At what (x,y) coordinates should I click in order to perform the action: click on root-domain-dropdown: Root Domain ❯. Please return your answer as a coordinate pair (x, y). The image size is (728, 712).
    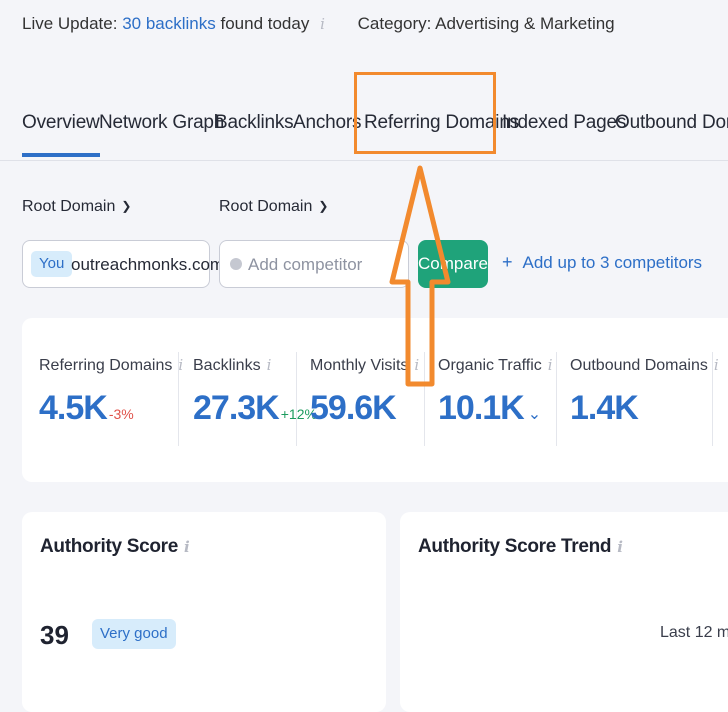
    Looking at the image, I should click on (76, 207).